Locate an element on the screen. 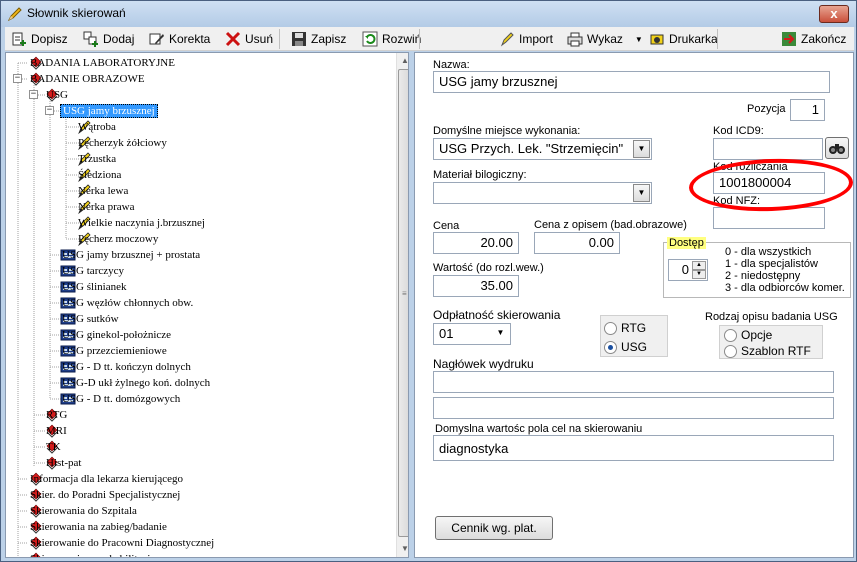 Image resolution: width=857 pixels, height=562 pixels. radio-szablon-dot is located at coordinates (730, 351).